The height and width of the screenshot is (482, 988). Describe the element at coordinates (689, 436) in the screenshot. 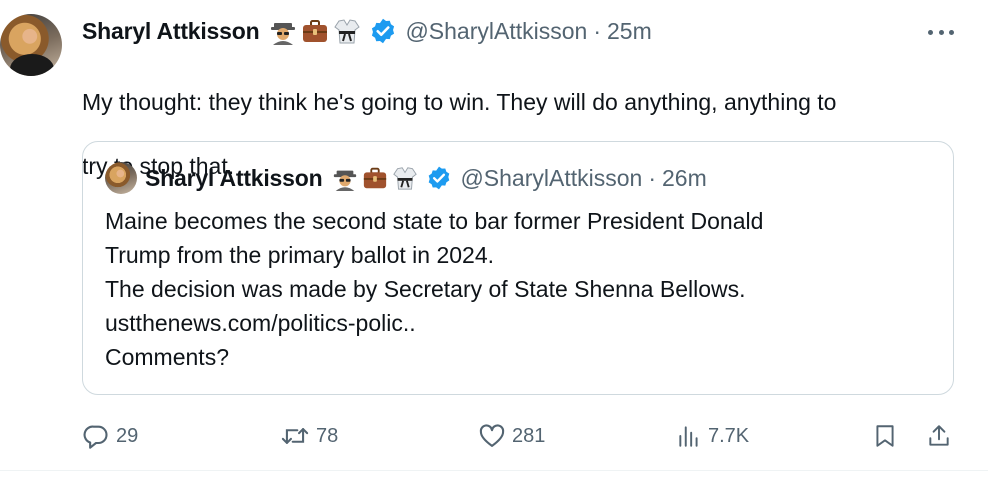

I see `bar-chart-icon` at that location.